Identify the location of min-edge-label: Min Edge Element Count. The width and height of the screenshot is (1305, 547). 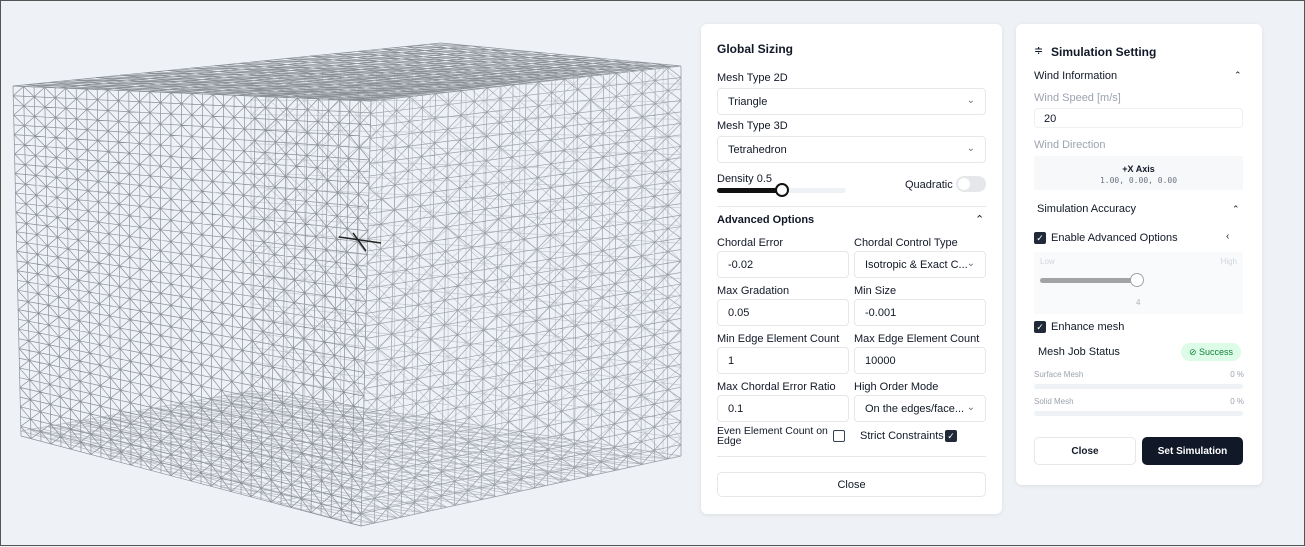
(778, 339).